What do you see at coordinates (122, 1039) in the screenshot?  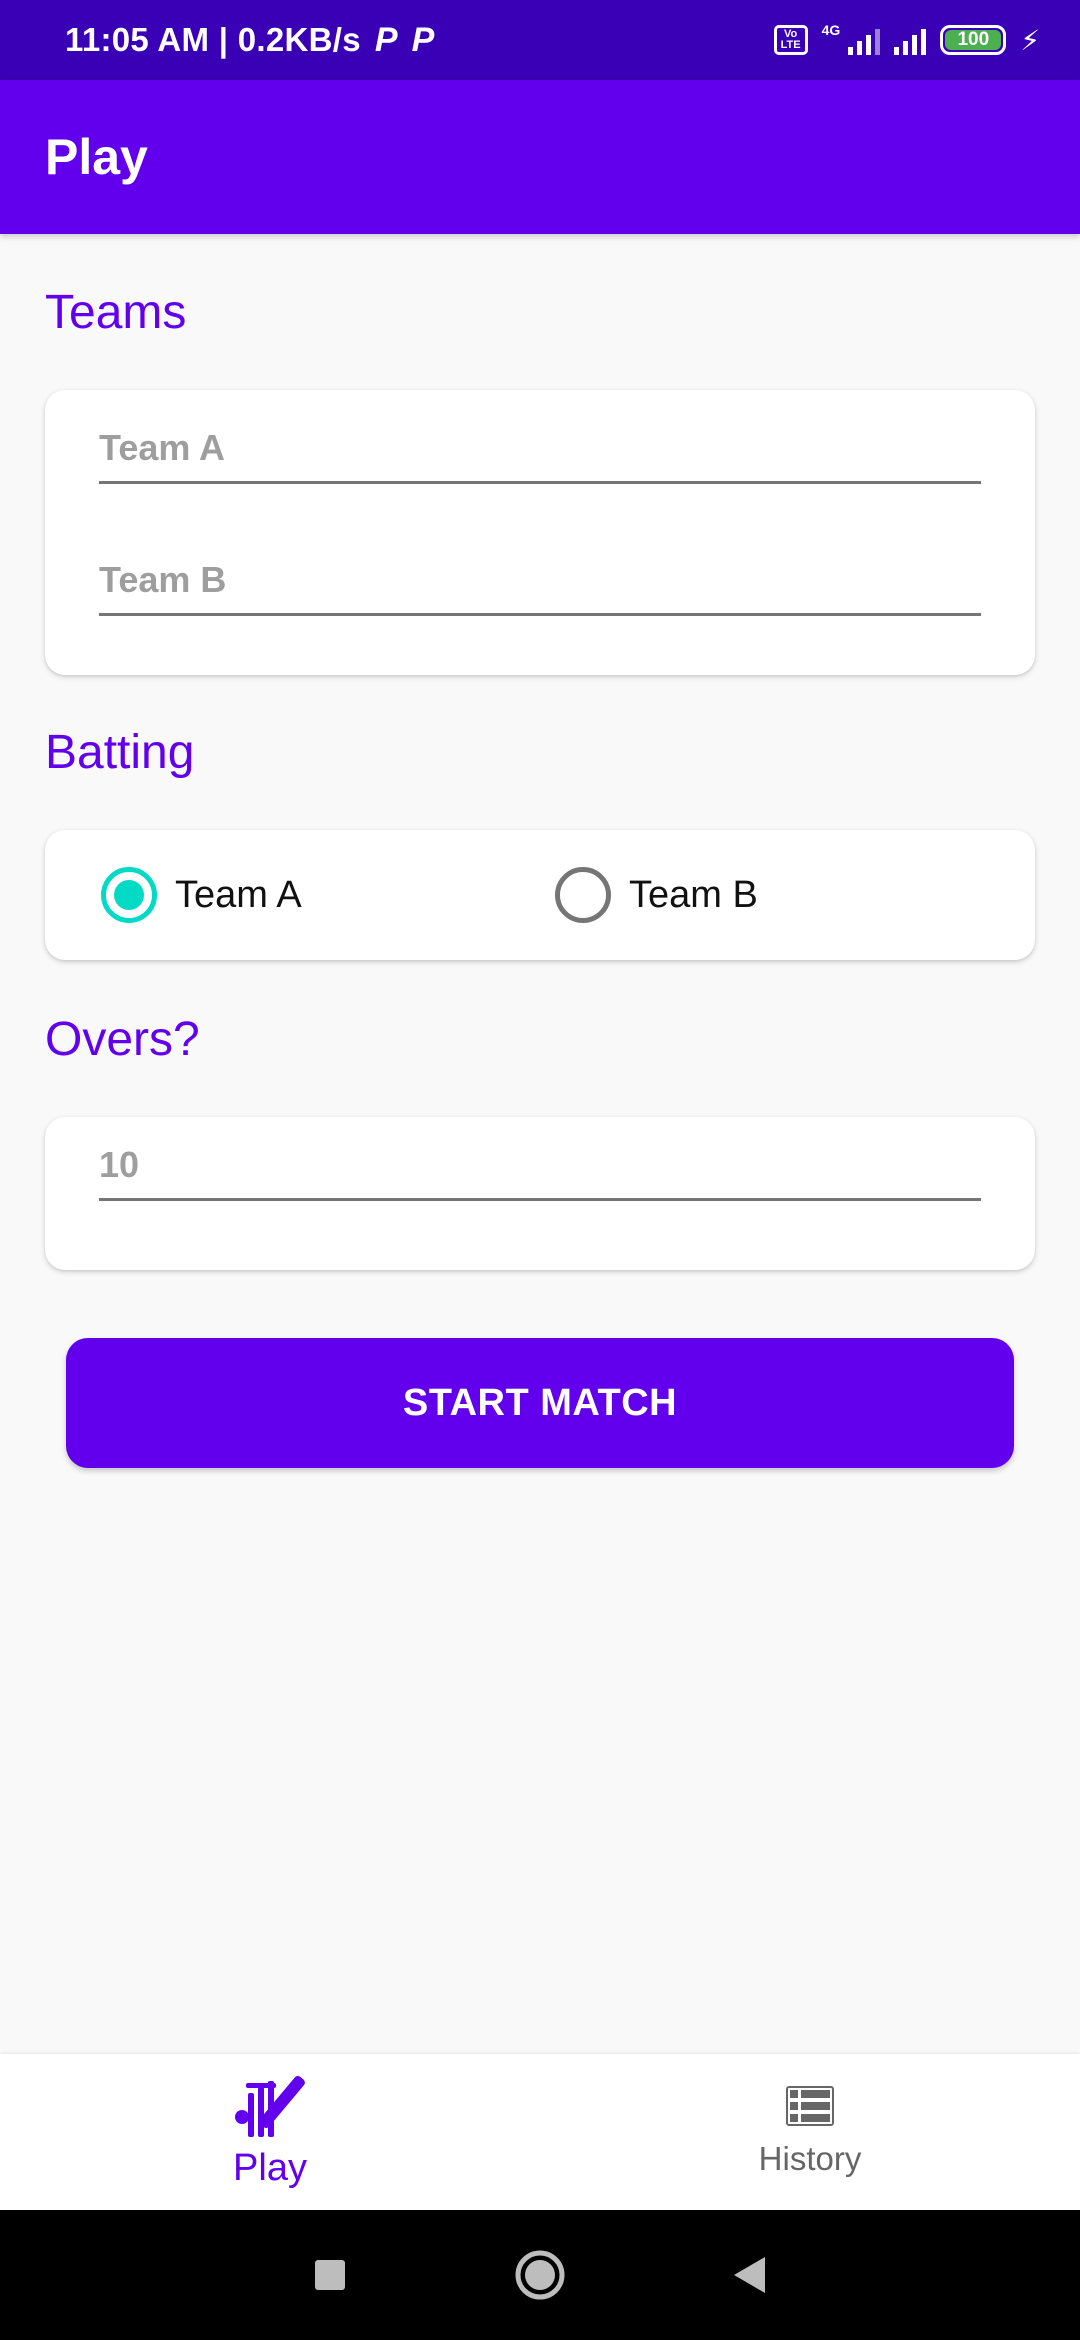 I see `overs-heading: Overs?` at bounding box center [122, 1039].